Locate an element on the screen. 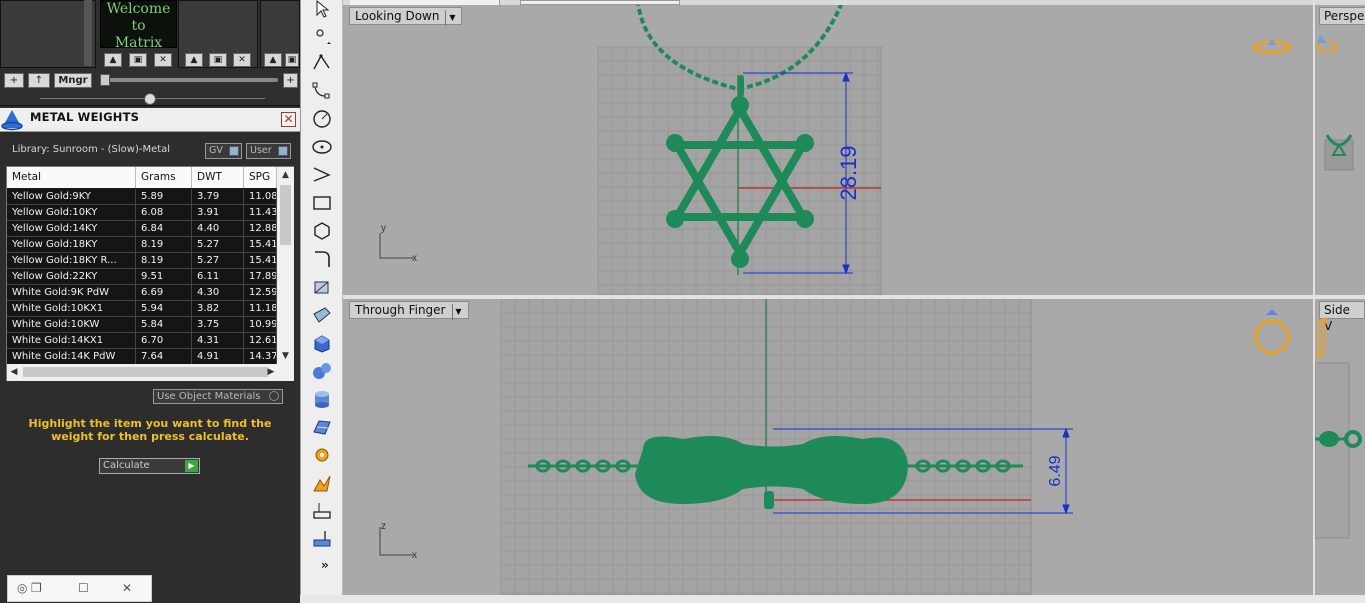  user-checkbox is located at coordinates (283, 151).